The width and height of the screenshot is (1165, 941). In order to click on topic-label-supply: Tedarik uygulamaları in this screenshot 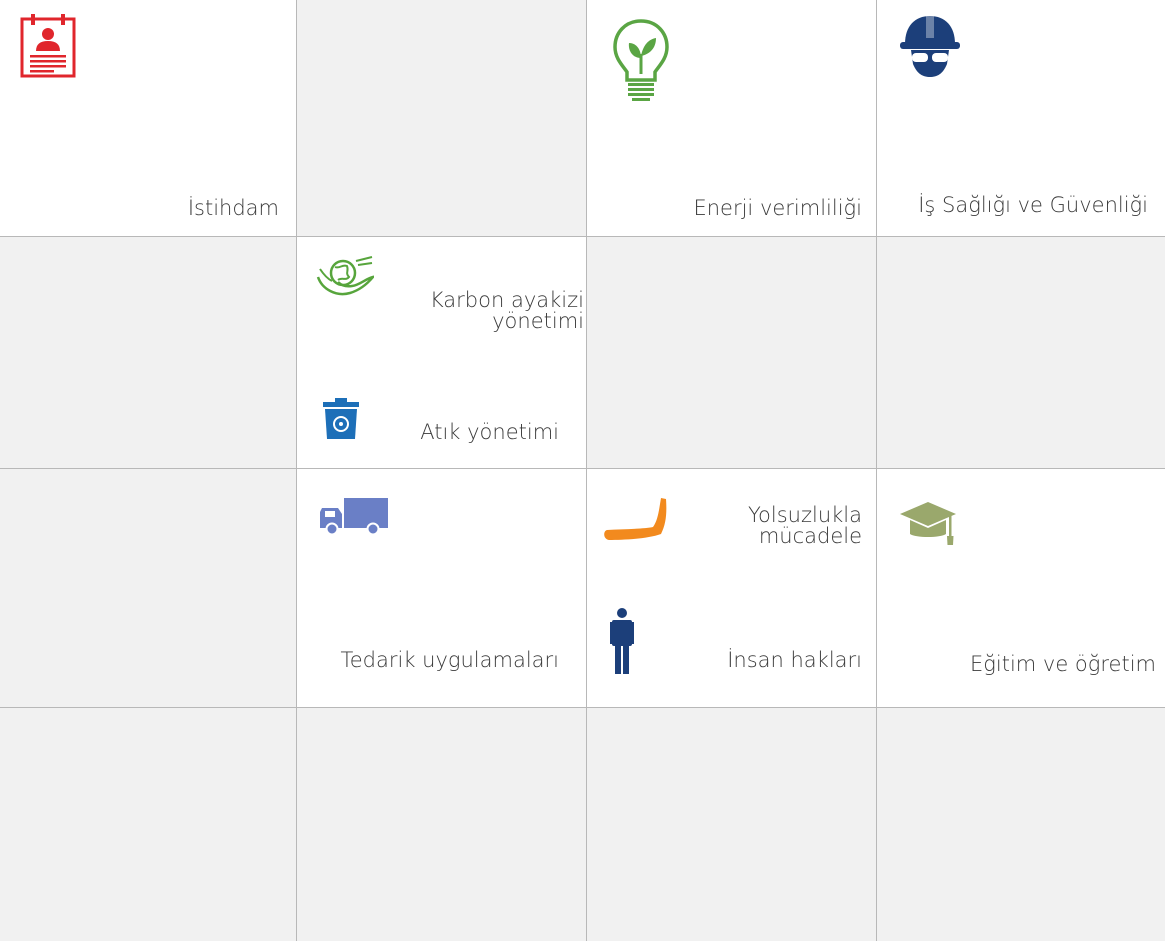, I will do `click(449, 660)`.